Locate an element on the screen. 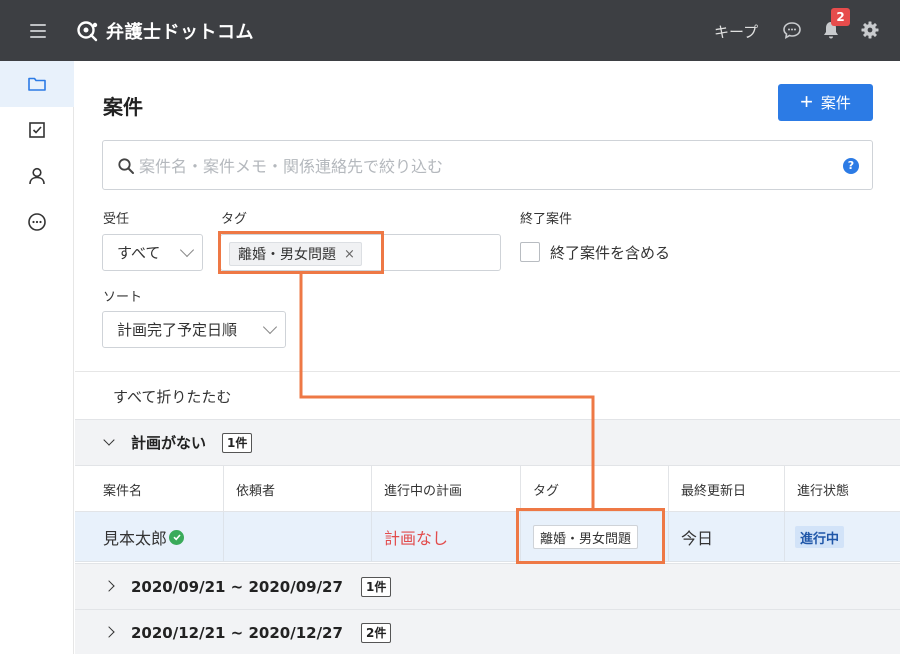 This screenshot has width=900, height=654. search-input is located at coordinates (484, 166).